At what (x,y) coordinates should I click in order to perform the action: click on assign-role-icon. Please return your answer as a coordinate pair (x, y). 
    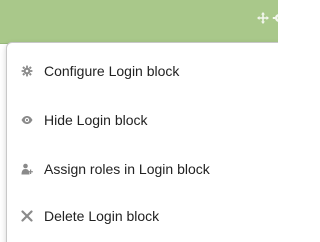
    Looking at the image, I should click on (27, 169).